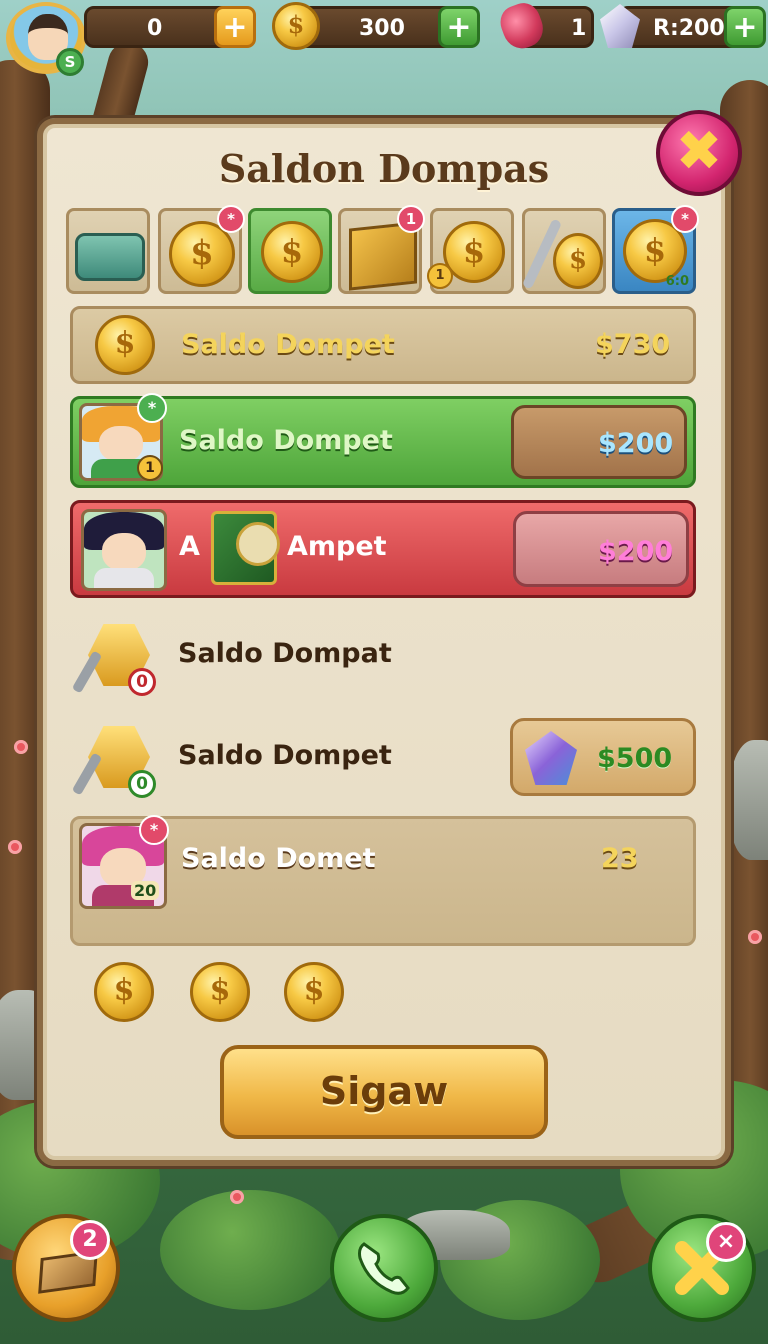  I want to click on row-label: Saldo Domet, so click(278, 858).